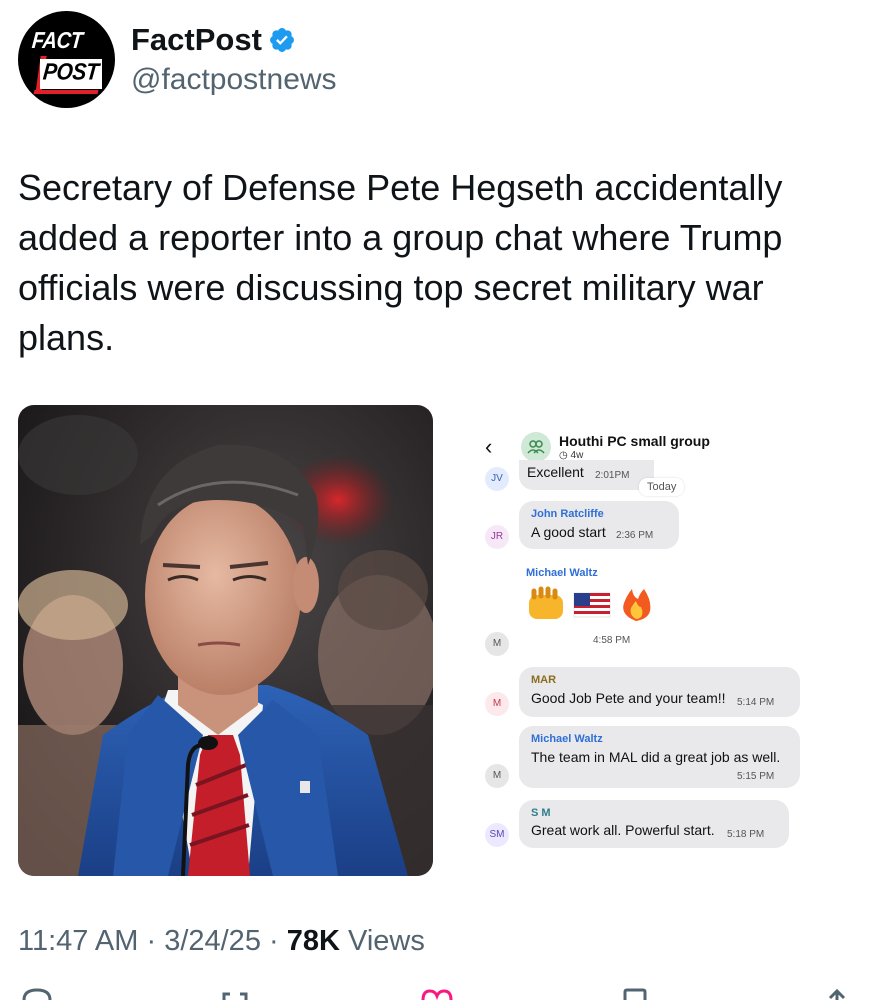 Image resolution: width=874 pixels, height=1000 pixels. What do you see at coordinates (568, 532) in the screenshot?
I see `message-text: A good start` at bounding box center [568, 532].